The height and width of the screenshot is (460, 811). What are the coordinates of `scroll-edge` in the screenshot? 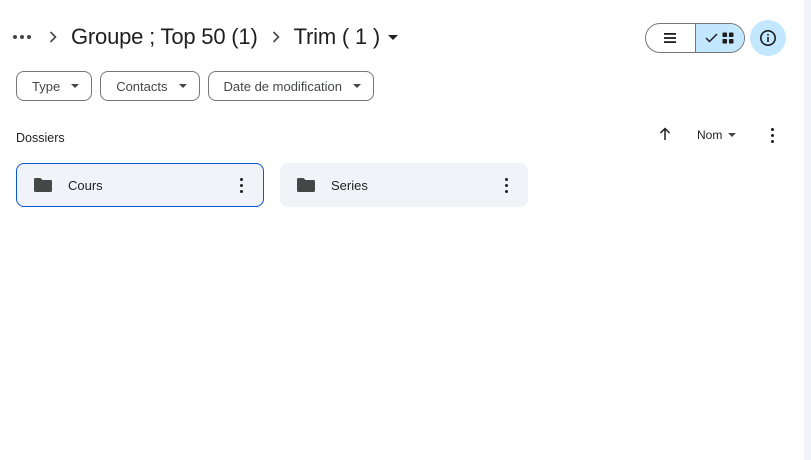 It's located at (807, 230).